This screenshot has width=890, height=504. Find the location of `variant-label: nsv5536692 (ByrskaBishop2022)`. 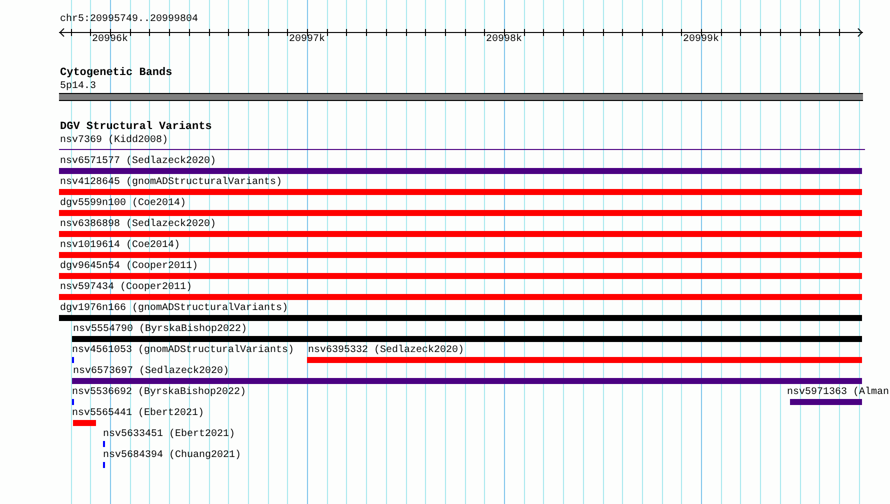

variant-label: nsv5536692 (ByrskaBishop2022) is located at coordinates (159, 392).